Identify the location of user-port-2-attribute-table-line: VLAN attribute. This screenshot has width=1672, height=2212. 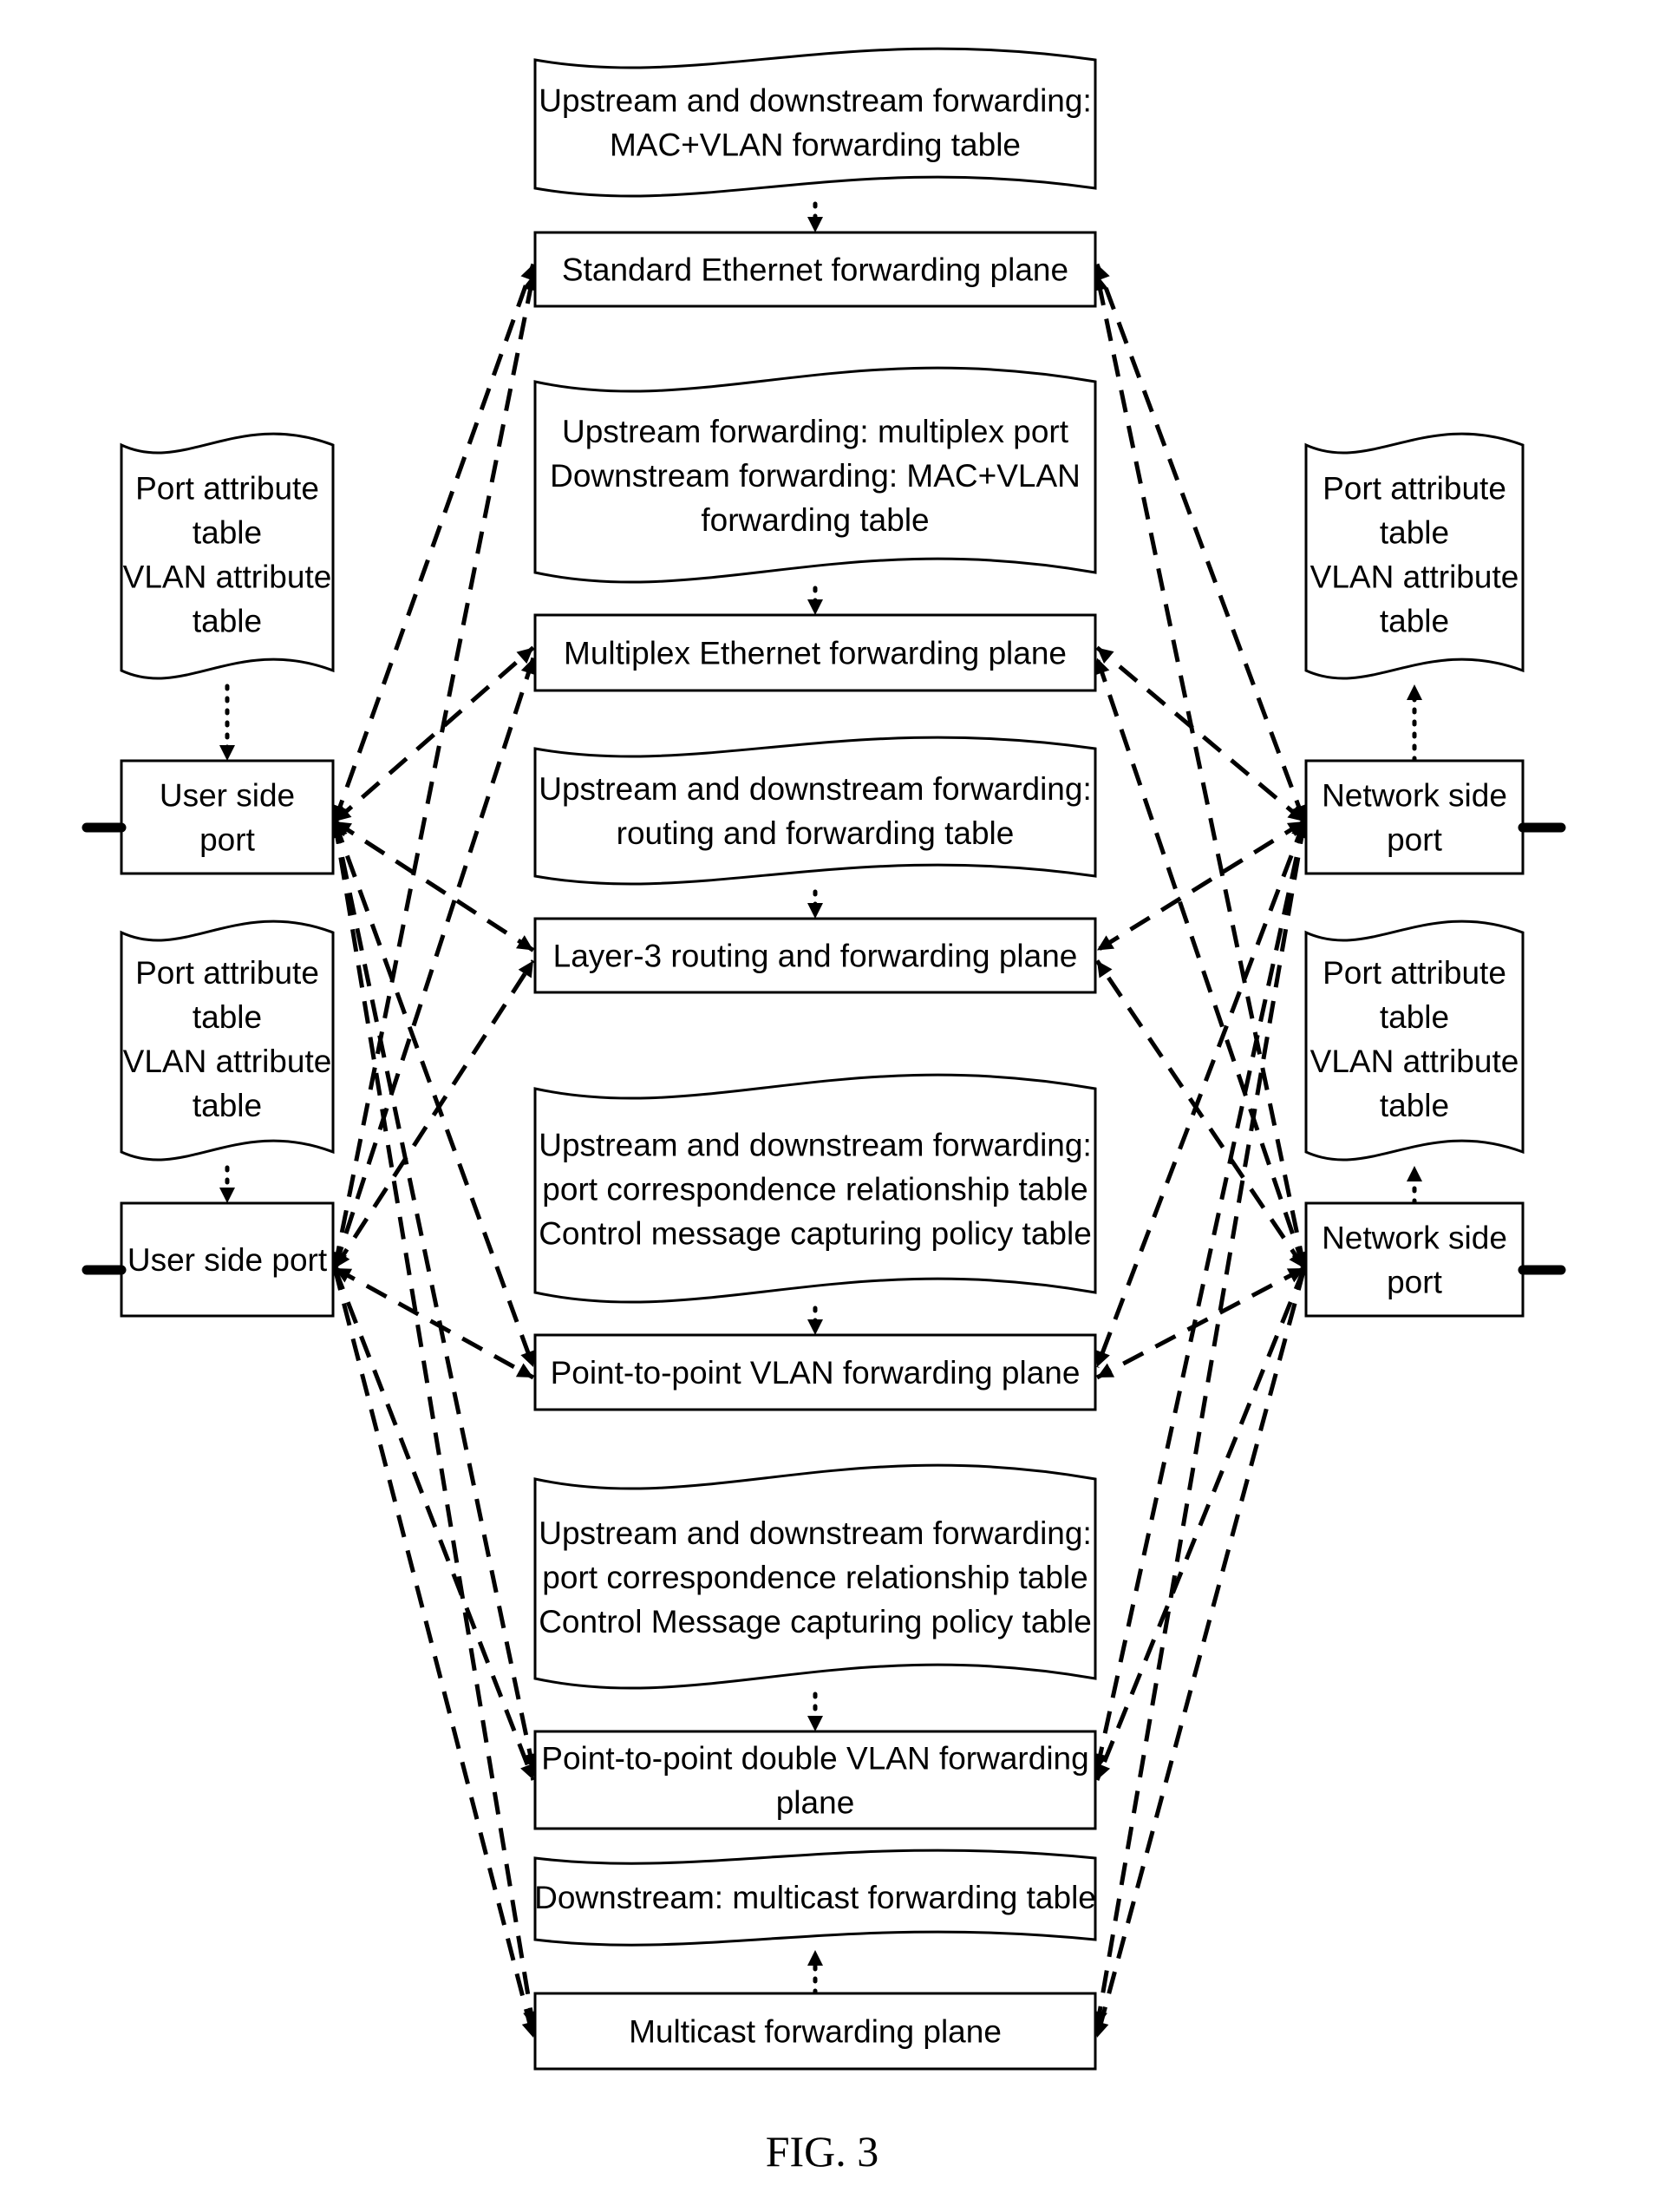
(227, 1061).